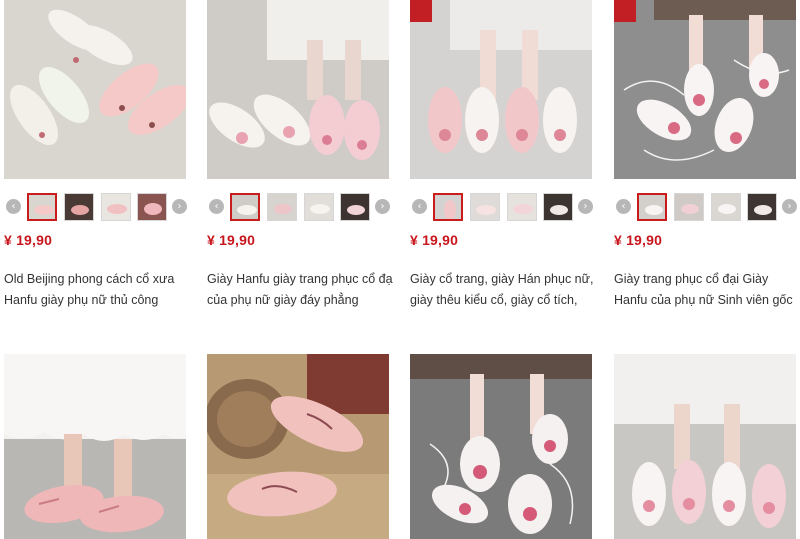  What do you see at coordinates (707, 279) in the screenshot?
I see `product-title-line-1: Giày trang phục cổ đại Giày` at bounding box center [707, 279].